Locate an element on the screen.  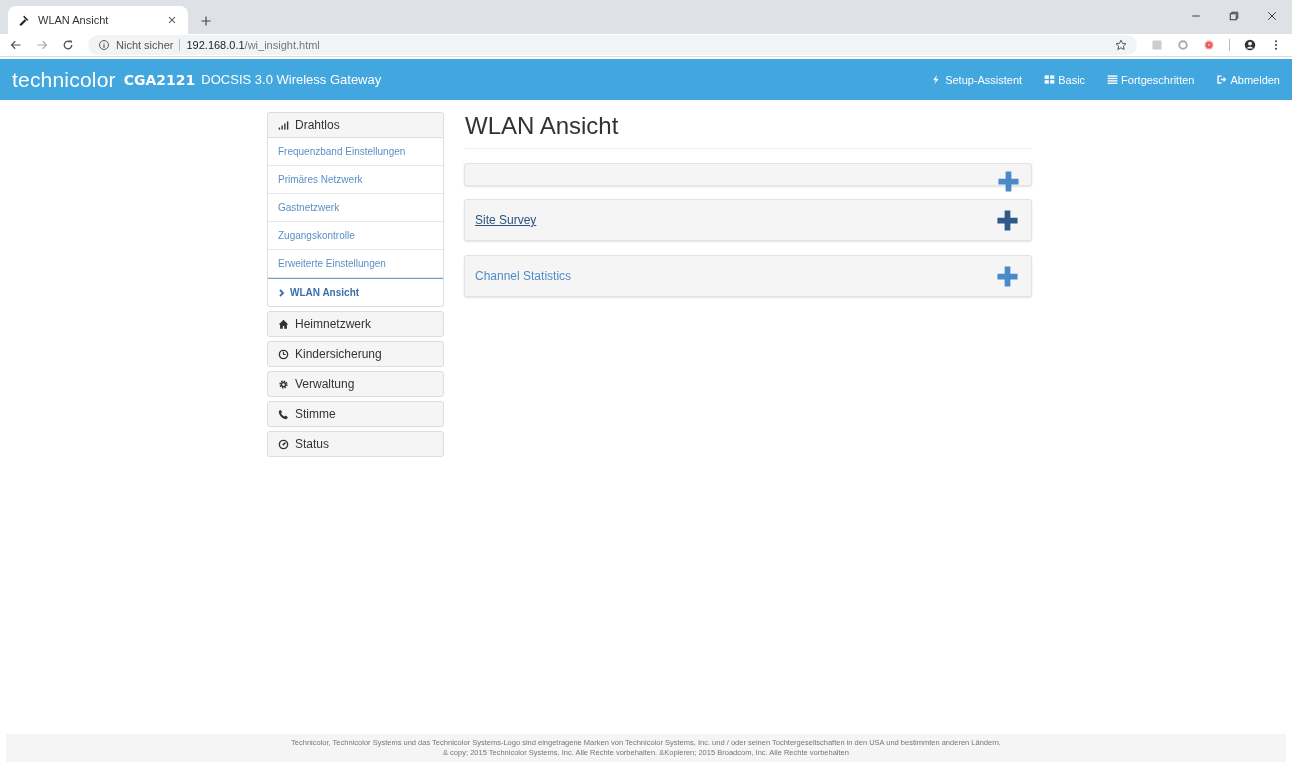
chevron-icon is located at coordinates (282, 292).